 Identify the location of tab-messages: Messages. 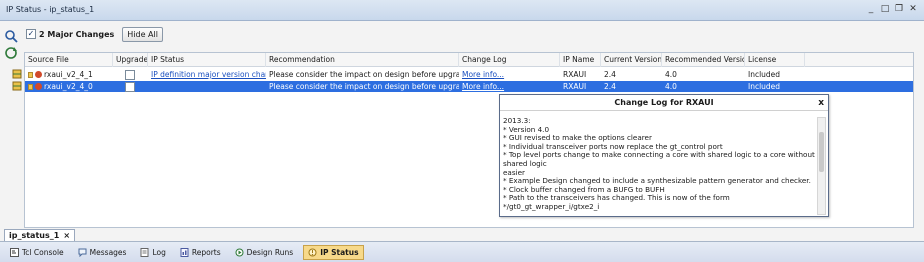
(102, 252).